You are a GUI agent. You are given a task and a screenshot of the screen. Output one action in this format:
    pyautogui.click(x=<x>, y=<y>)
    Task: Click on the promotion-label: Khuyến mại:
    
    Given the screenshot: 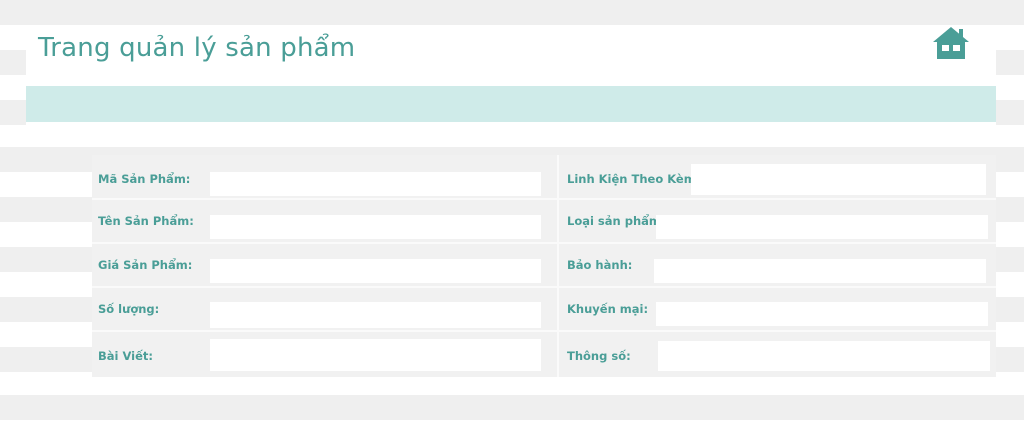 What is the action you would take?
    pyautogui.click(x=608, y=309)
    